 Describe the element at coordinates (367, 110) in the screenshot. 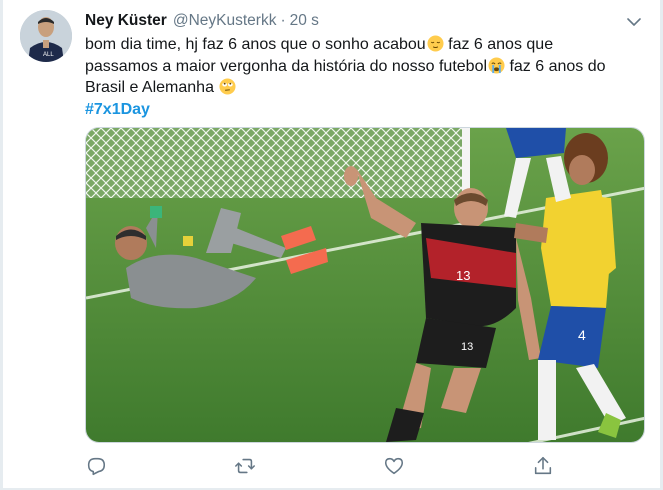

I see `tweet-text-line: #7x1Day` at that location.